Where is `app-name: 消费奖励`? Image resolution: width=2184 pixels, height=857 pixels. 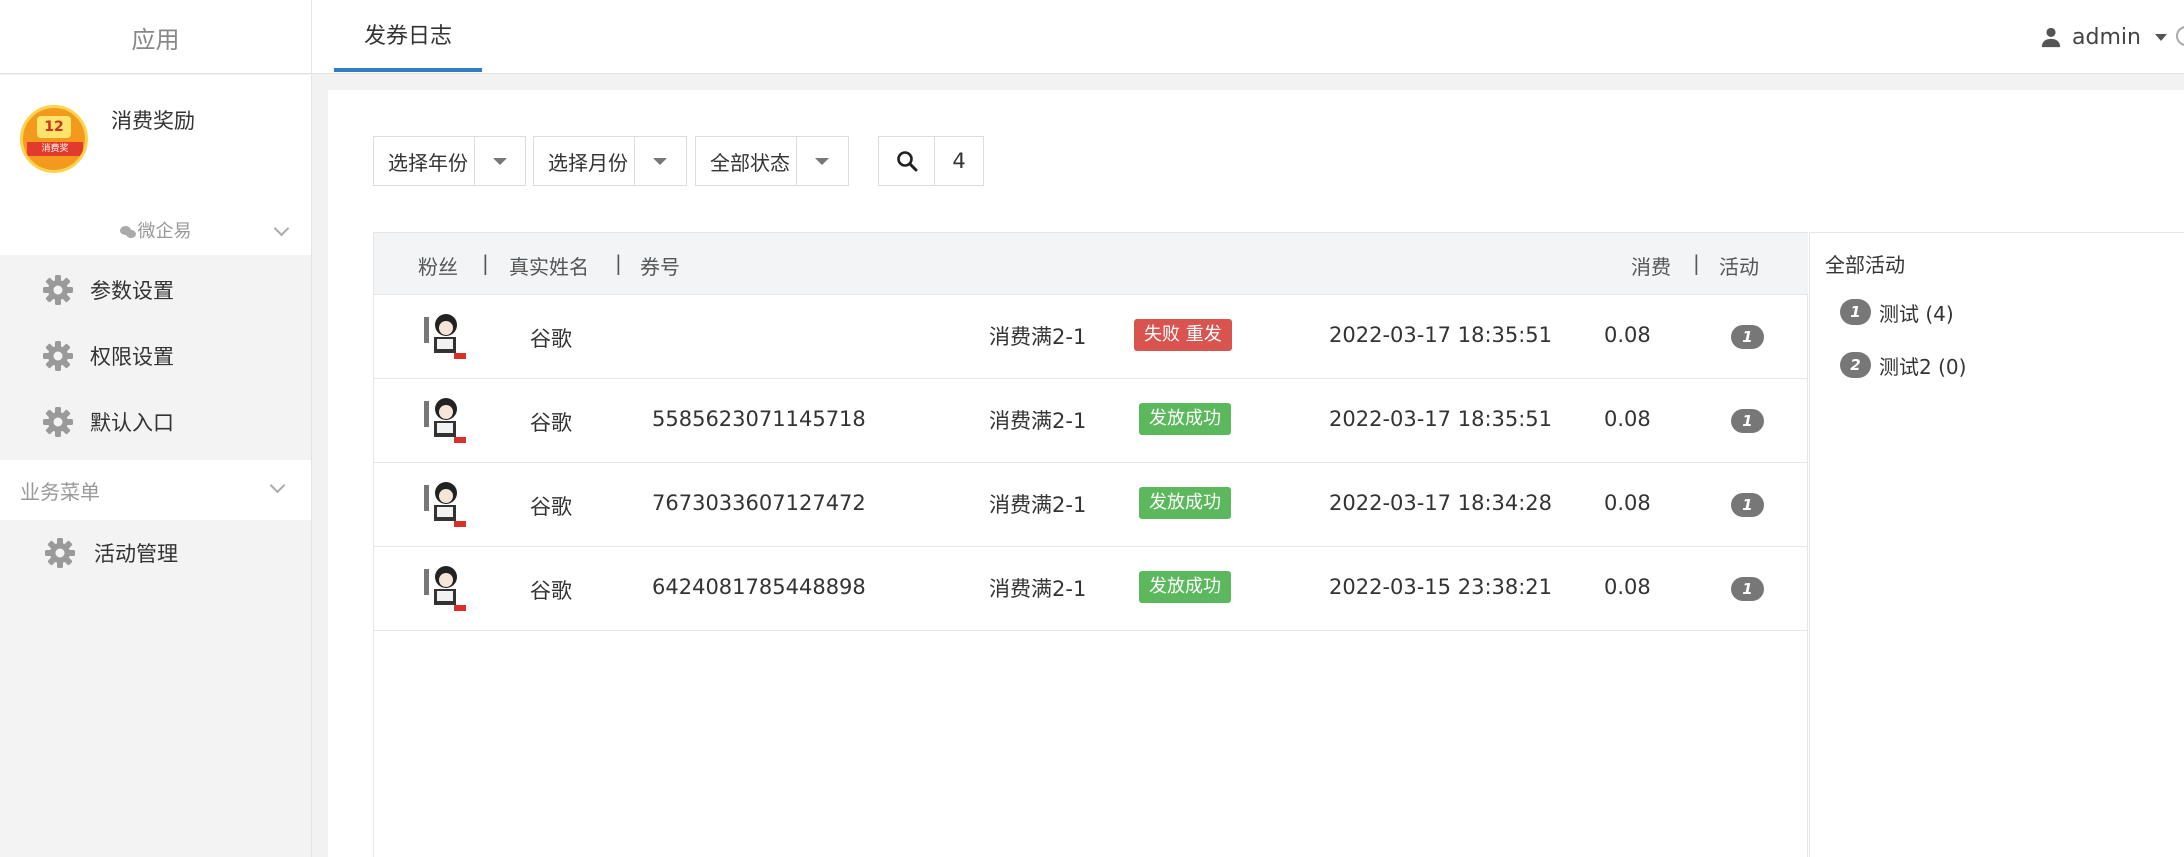
app-name: 消费奖励 is located at coordinates (153, 121).